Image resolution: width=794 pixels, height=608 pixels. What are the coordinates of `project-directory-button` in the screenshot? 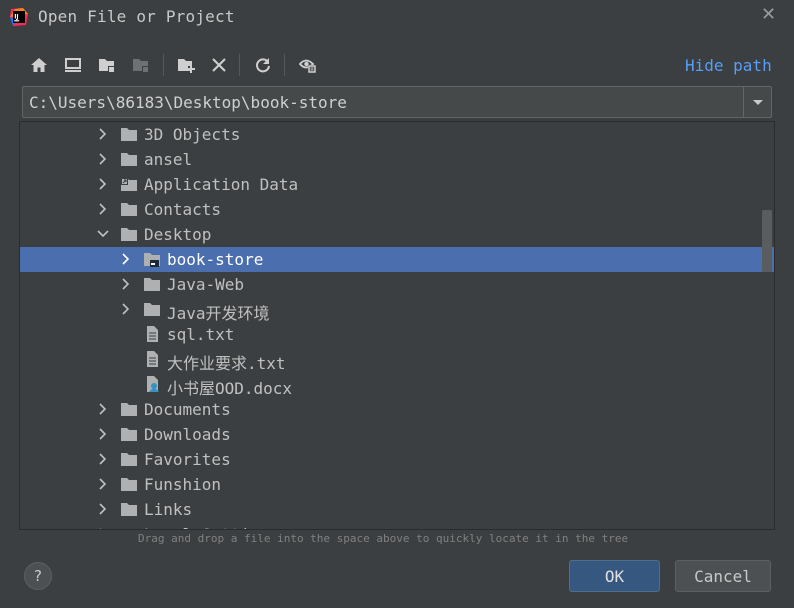 It's located at (107, 65).